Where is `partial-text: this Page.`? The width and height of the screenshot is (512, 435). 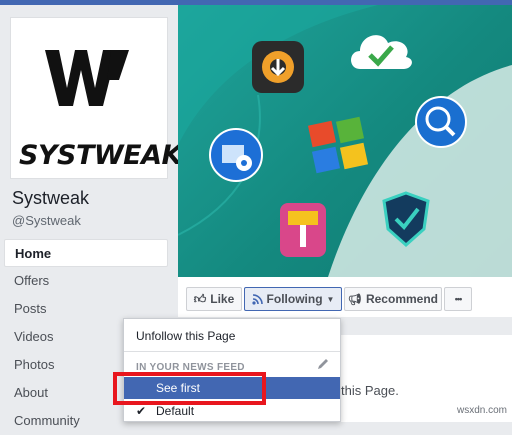
partial-text: this Page. is located at coordinates (370, 390).